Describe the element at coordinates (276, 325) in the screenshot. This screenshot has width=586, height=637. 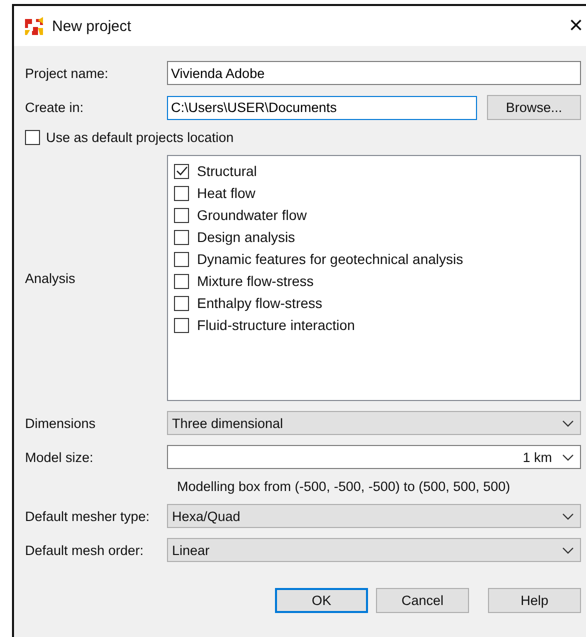
I see `checkbox-label: Fluid-structure interaction` at that location.